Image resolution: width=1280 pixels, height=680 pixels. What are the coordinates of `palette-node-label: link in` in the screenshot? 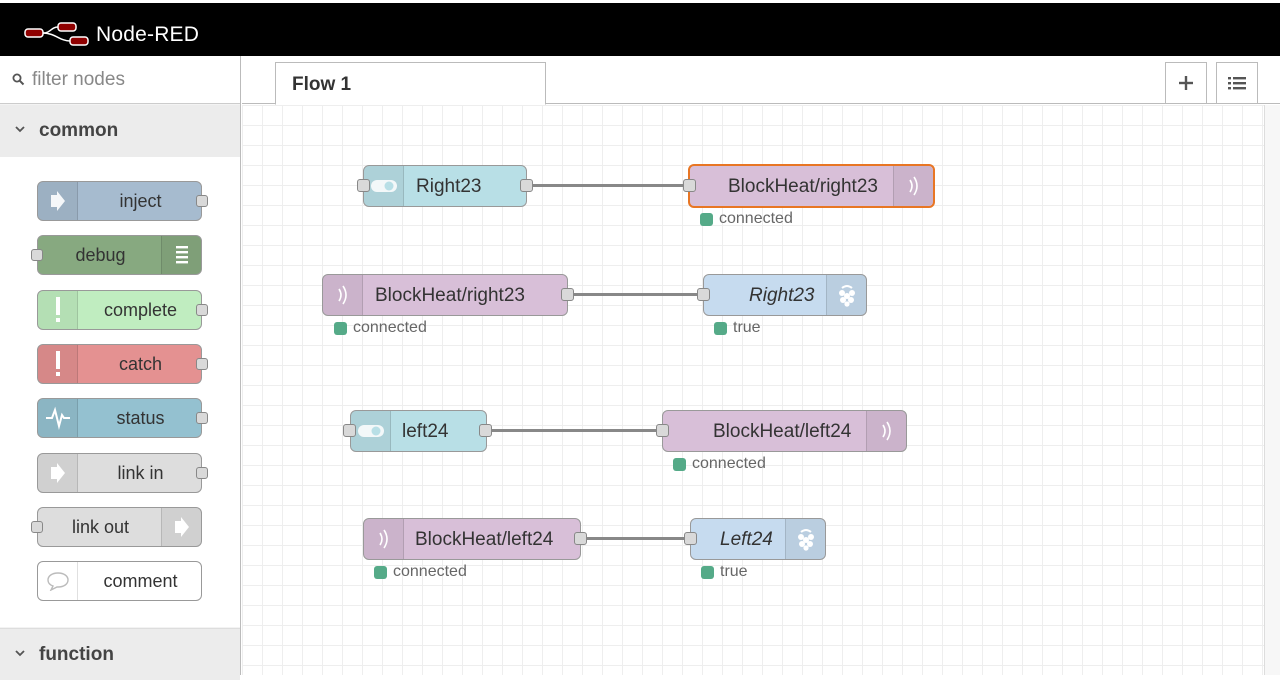 It's located at (140, 473).